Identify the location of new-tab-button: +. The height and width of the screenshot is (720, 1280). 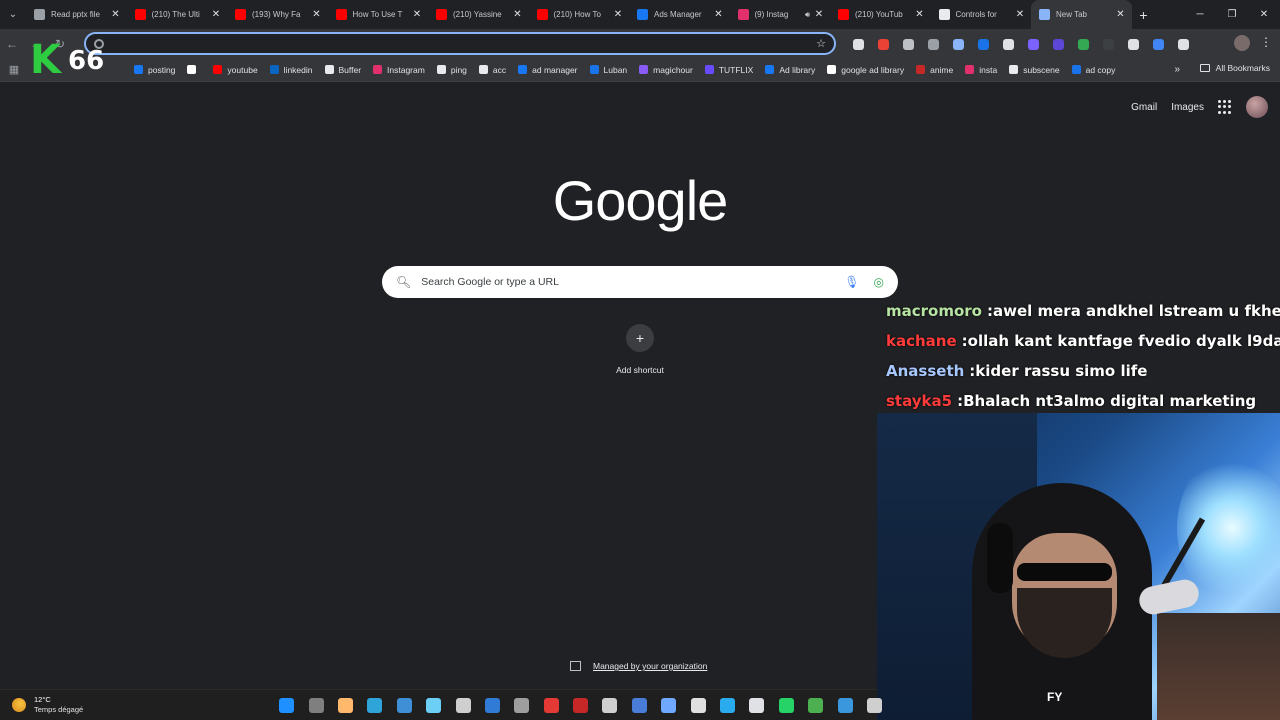
(1144, 15).